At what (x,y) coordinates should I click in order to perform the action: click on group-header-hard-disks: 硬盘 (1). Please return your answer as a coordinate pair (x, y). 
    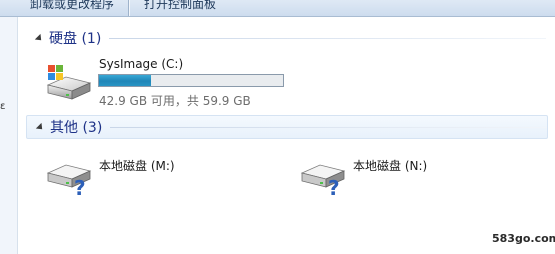
    Looking at the image, I should click on (286, 38).